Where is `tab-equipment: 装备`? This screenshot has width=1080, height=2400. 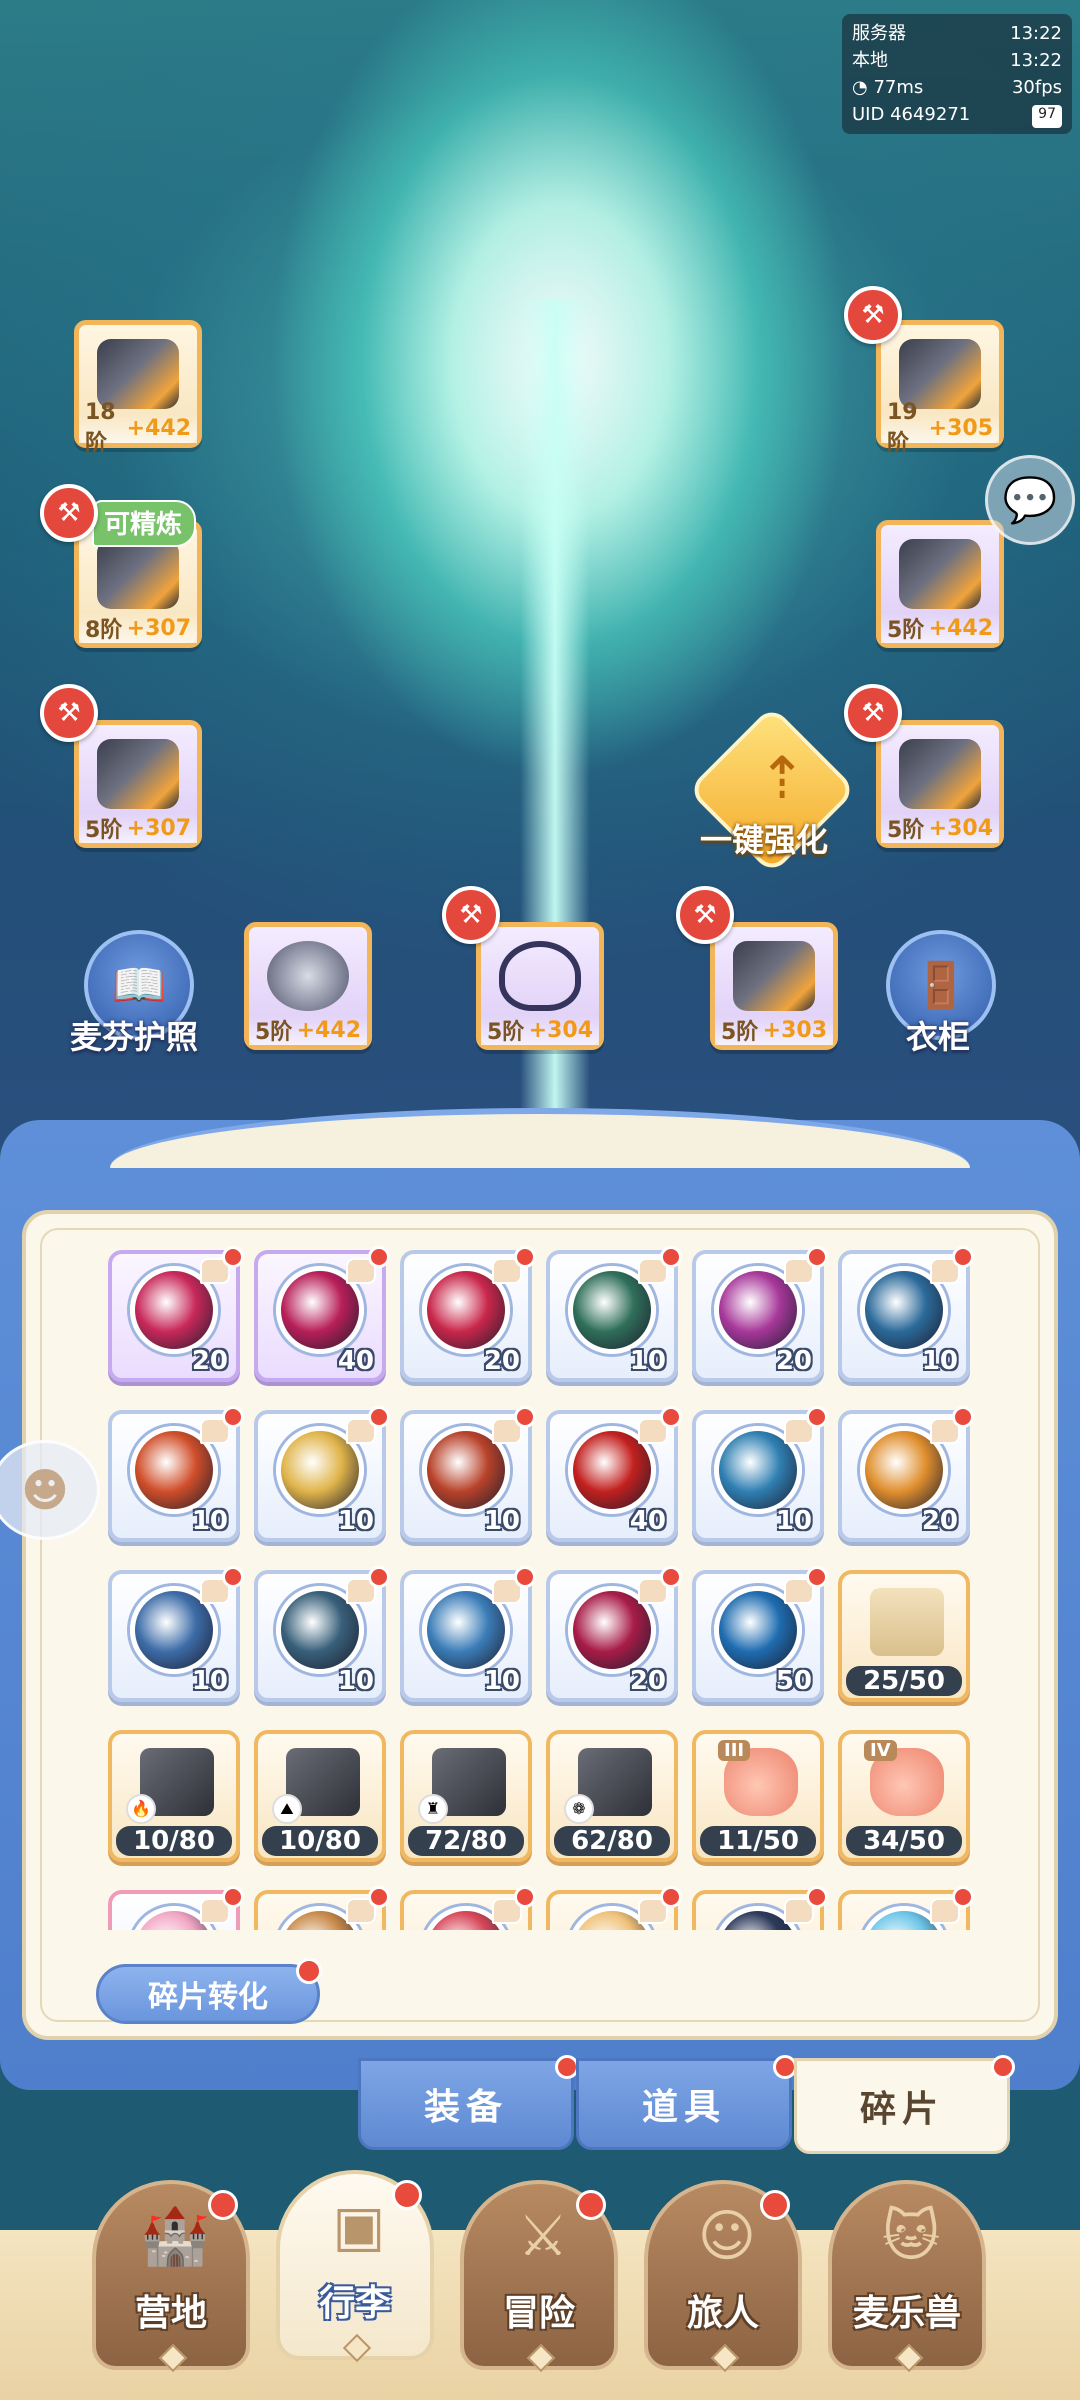
tab-equipment: 装备 is located at coordinates (468, 2102).